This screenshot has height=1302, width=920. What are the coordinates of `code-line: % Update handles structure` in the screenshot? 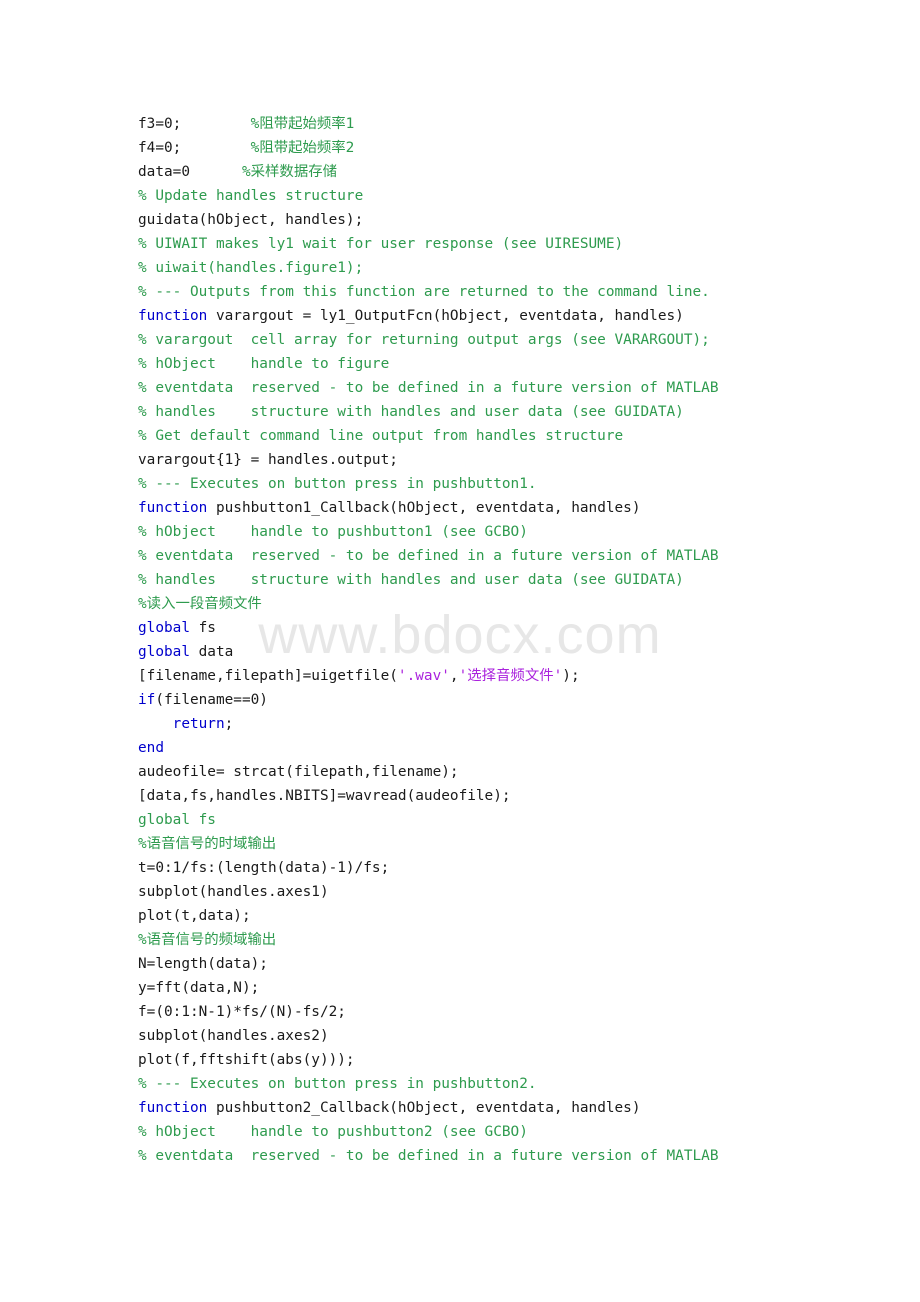 It's located at (508, 196).